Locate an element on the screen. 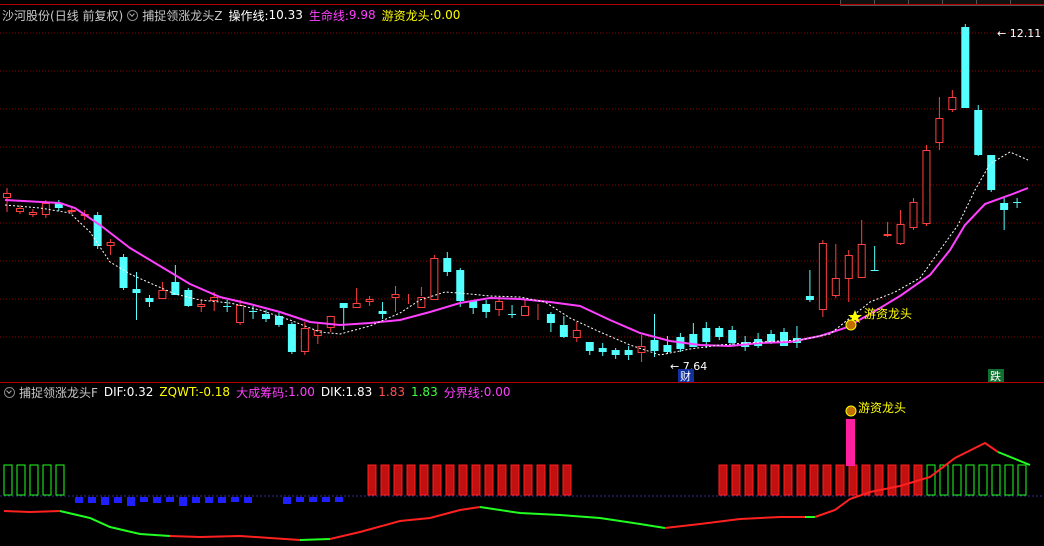 The height and width of the screenshot is (546, 1044). op-line-value: 10.33 is located at coordinates (285, 15).